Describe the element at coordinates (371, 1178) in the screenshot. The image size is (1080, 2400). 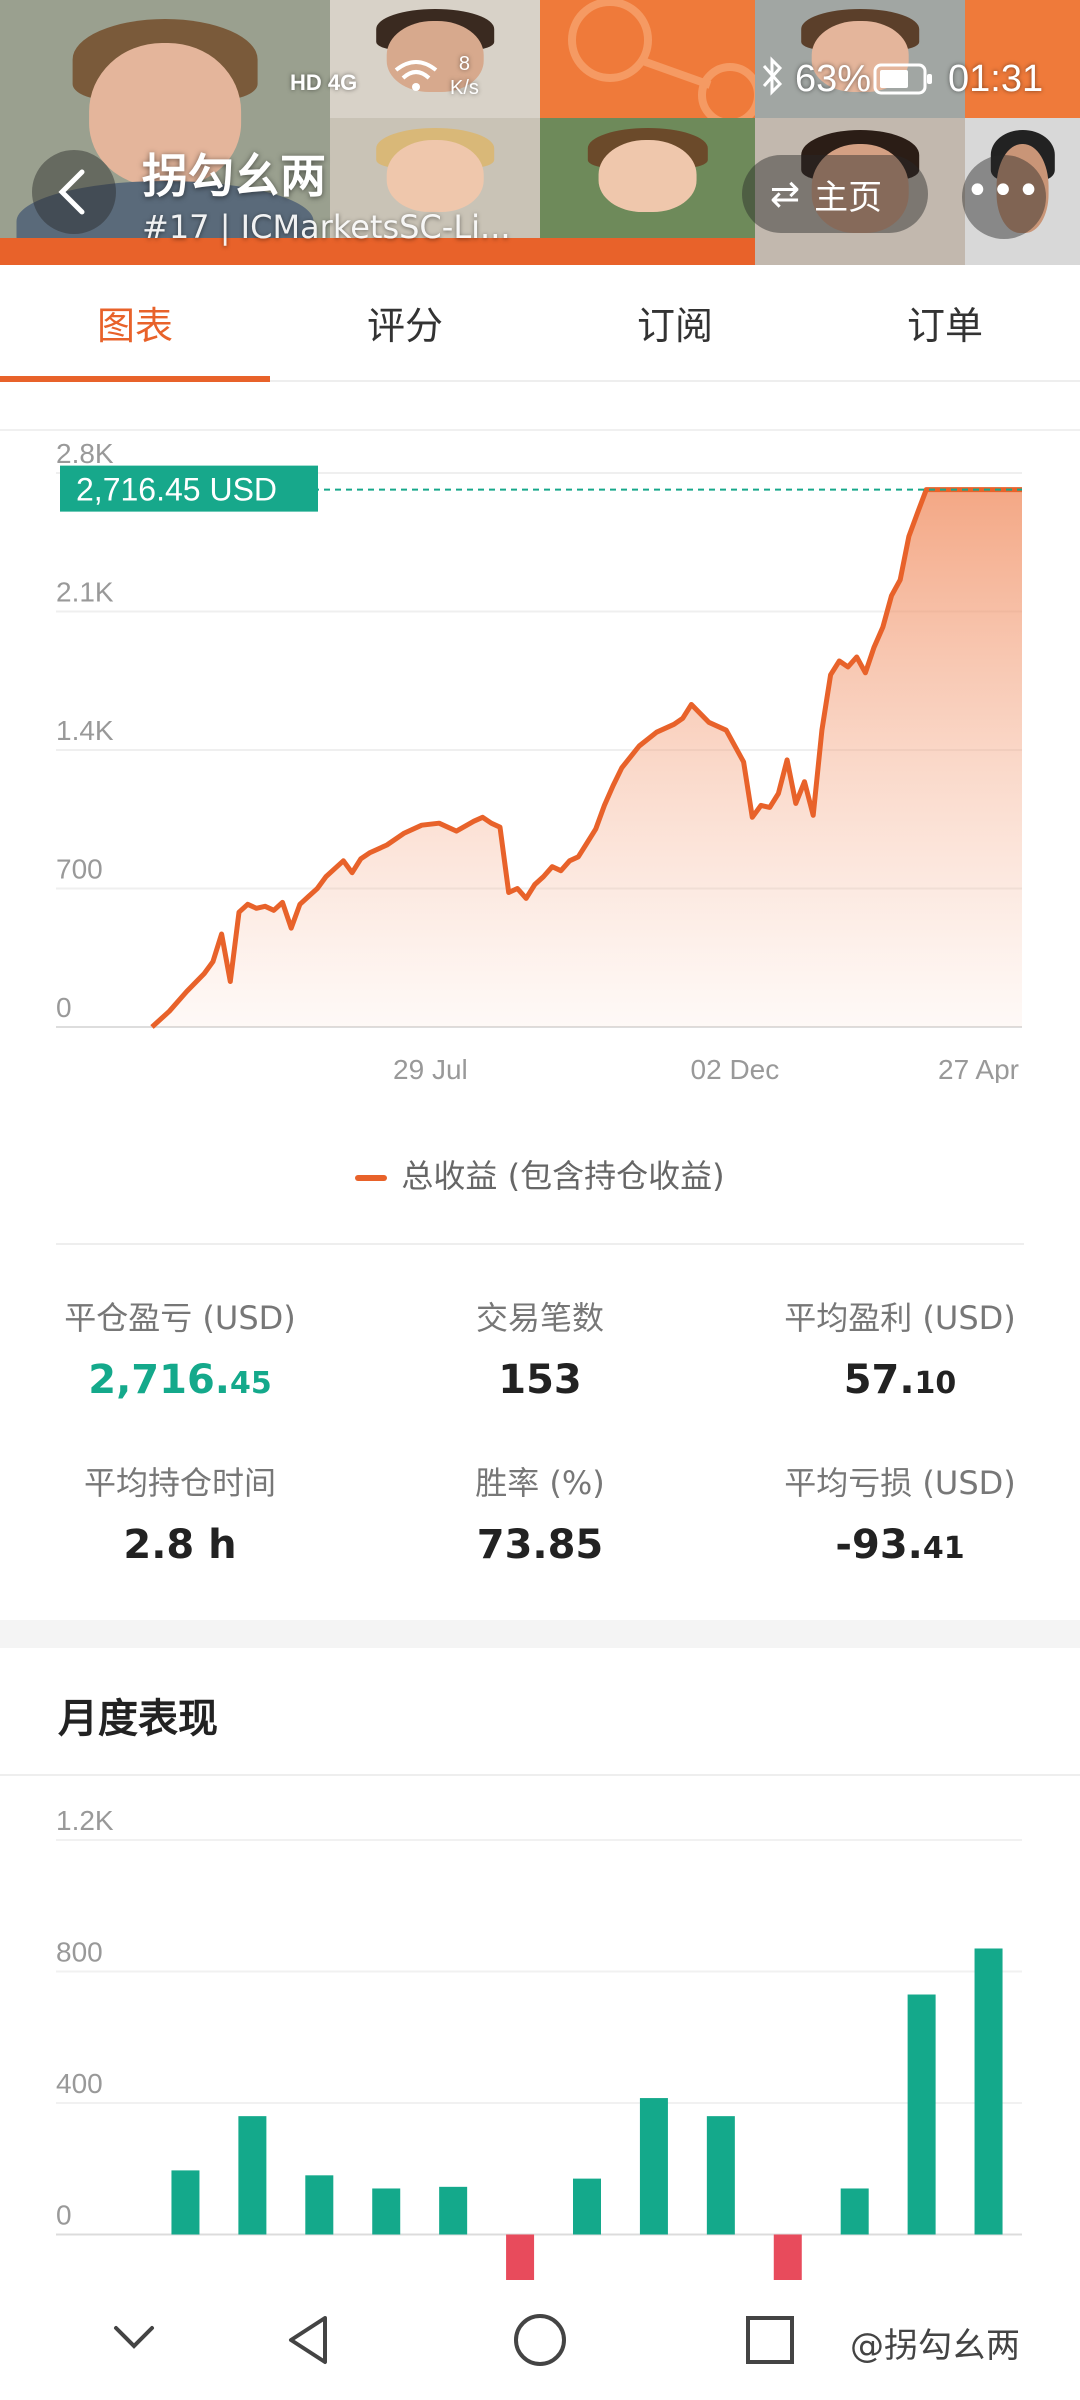
I see `legend-swatch` at that location.